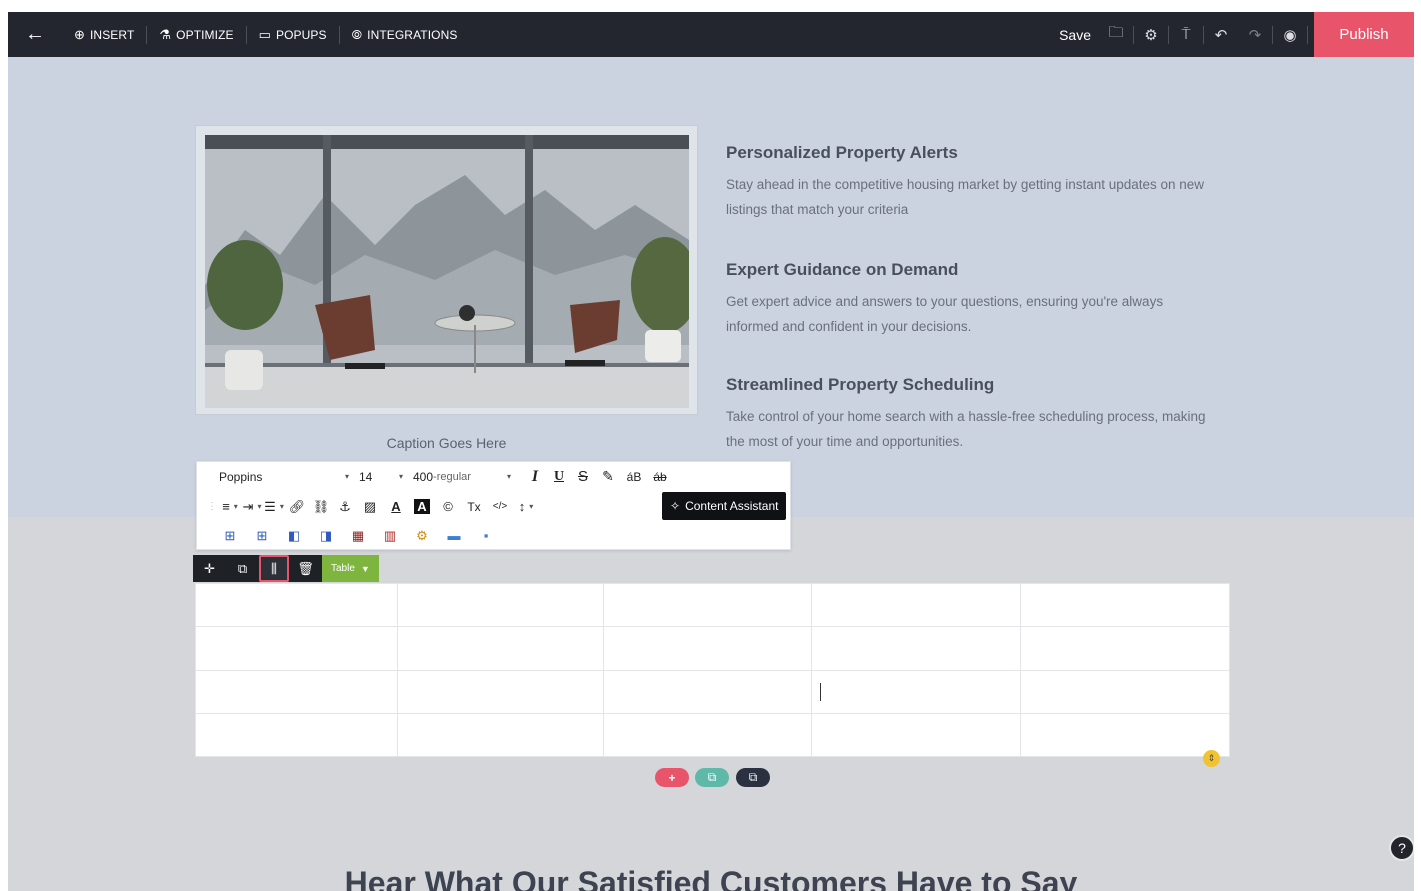 Image resolution: width=1421 pixels, height=891 pixels. Describe the element at coordinates (448, 507) in the screenshot. I see `special-chars-icon: ©` at that location.